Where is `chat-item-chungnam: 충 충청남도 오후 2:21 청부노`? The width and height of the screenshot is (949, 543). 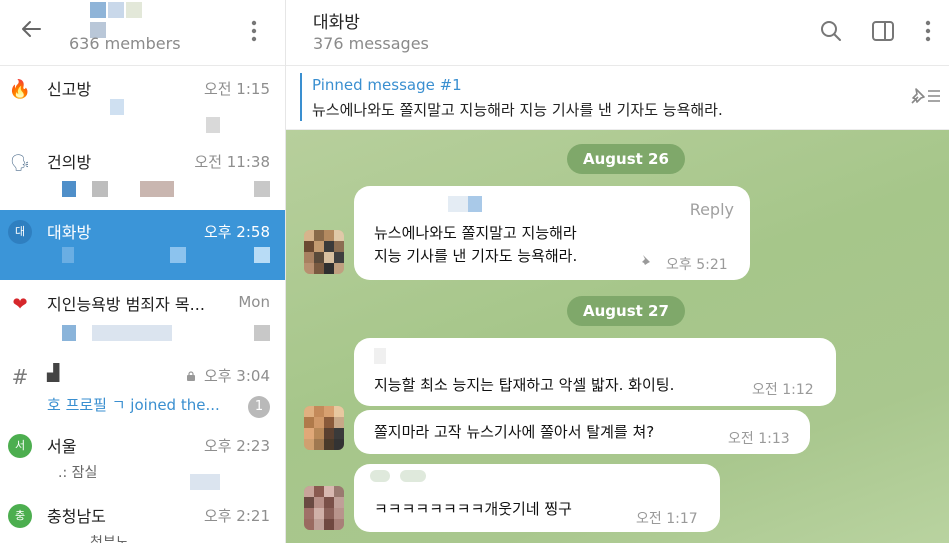 chat-item-chungnam: 충 충청남도 오후 2:21 청부노 is located at coordinates (142, 518).